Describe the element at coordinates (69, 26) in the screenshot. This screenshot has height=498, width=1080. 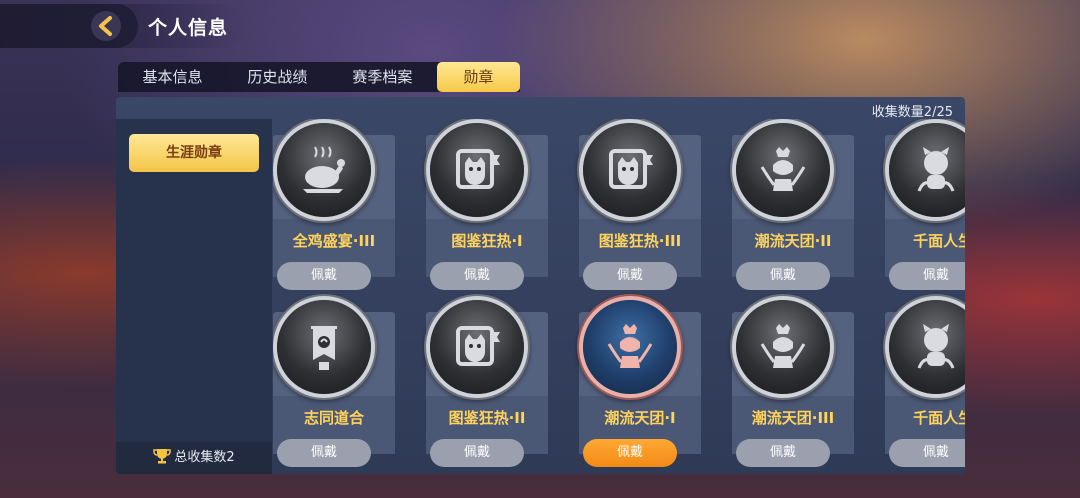
I see `back-button` at that location.